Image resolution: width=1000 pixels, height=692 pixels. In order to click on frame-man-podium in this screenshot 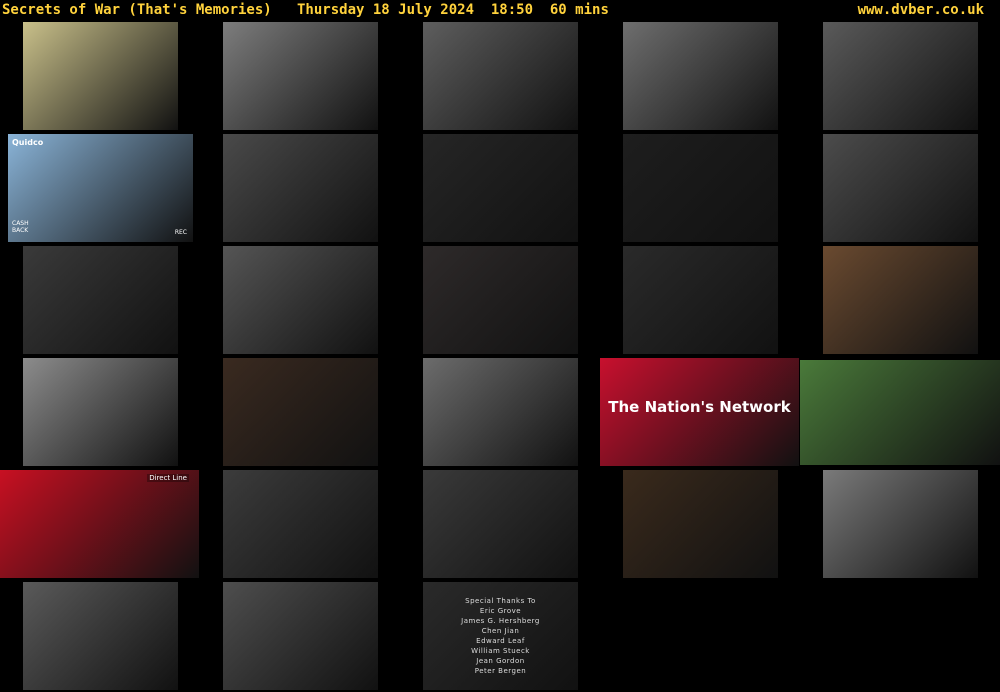, I will do `click(500, 300)`.